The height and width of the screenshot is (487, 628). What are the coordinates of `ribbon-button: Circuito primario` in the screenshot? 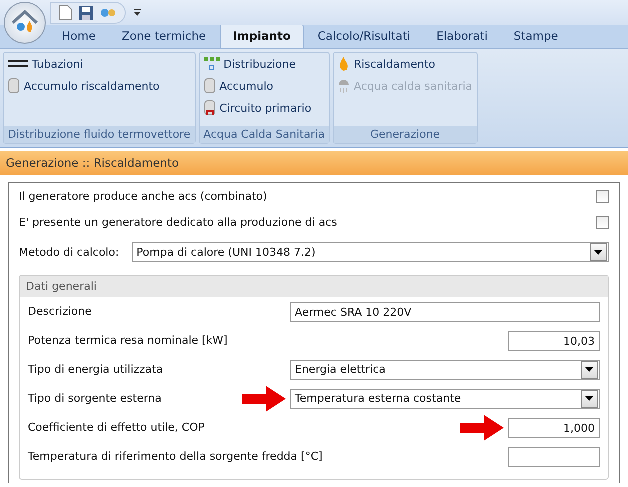 It's located at (265, 108).